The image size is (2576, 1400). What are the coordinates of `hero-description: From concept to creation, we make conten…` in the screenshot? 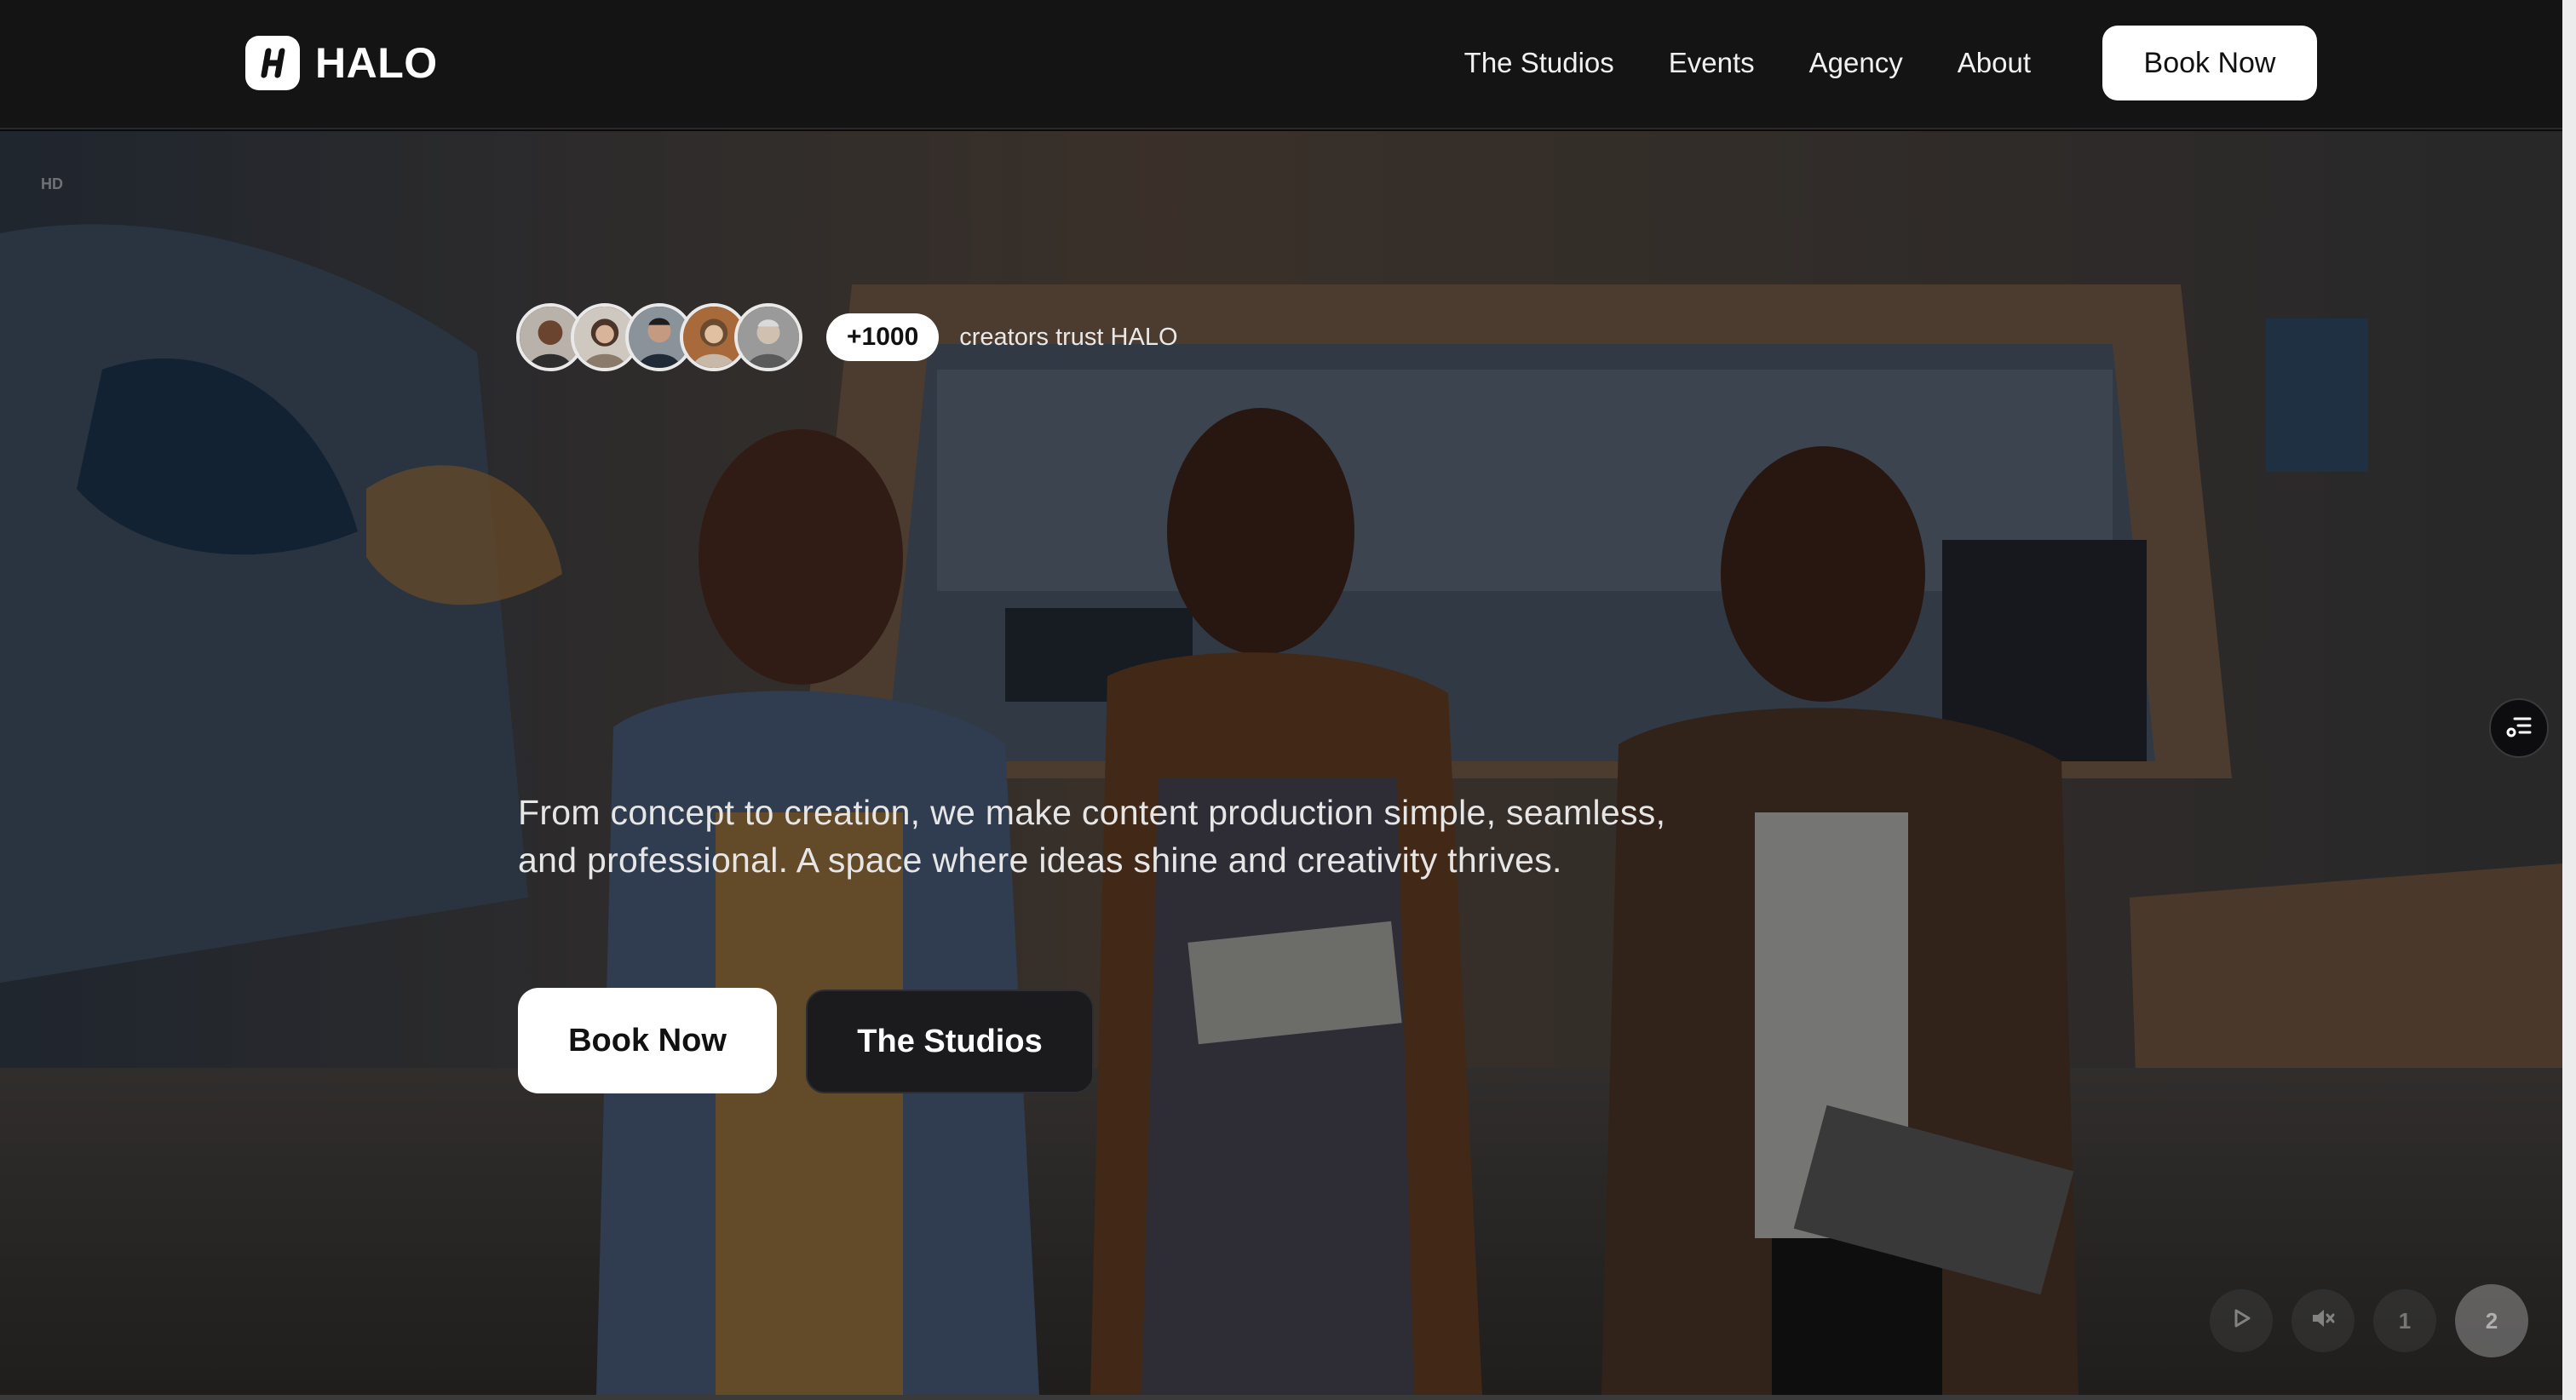 It's located at (1092, 836).